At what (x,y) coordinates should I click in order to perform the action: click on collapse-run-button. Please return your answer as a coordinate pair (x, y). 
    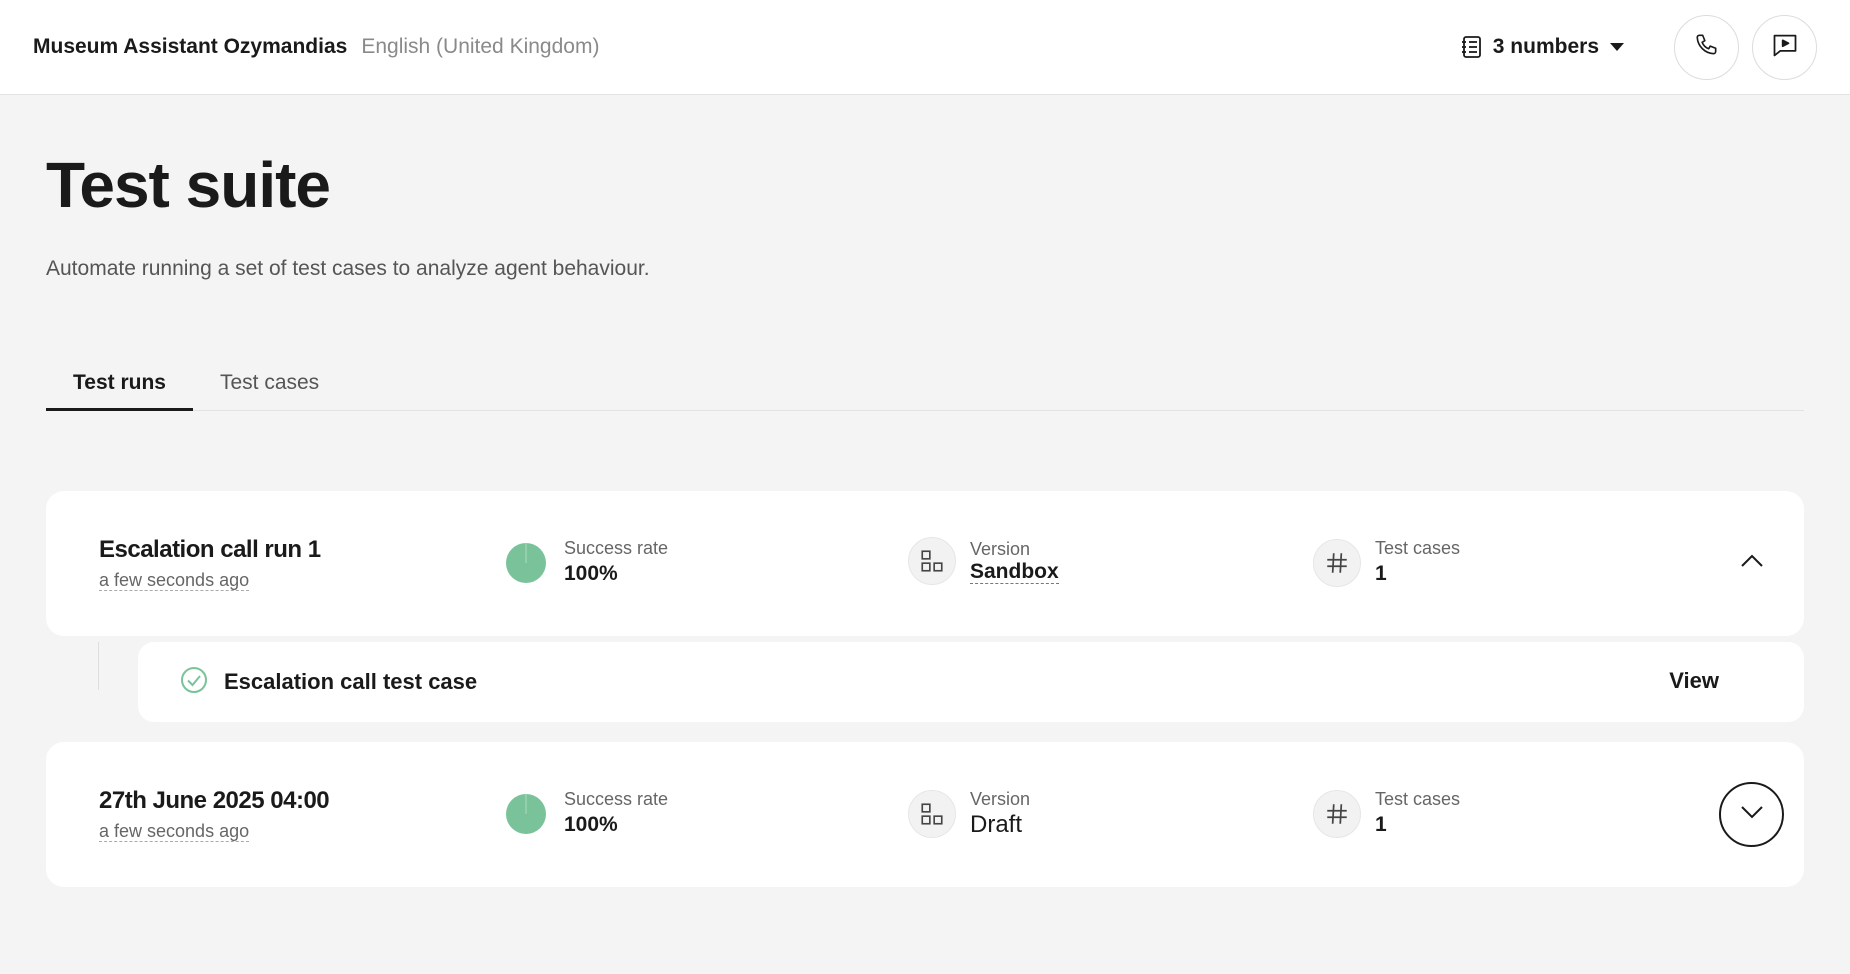
    Looking at the image, I should click on (1751, 563).